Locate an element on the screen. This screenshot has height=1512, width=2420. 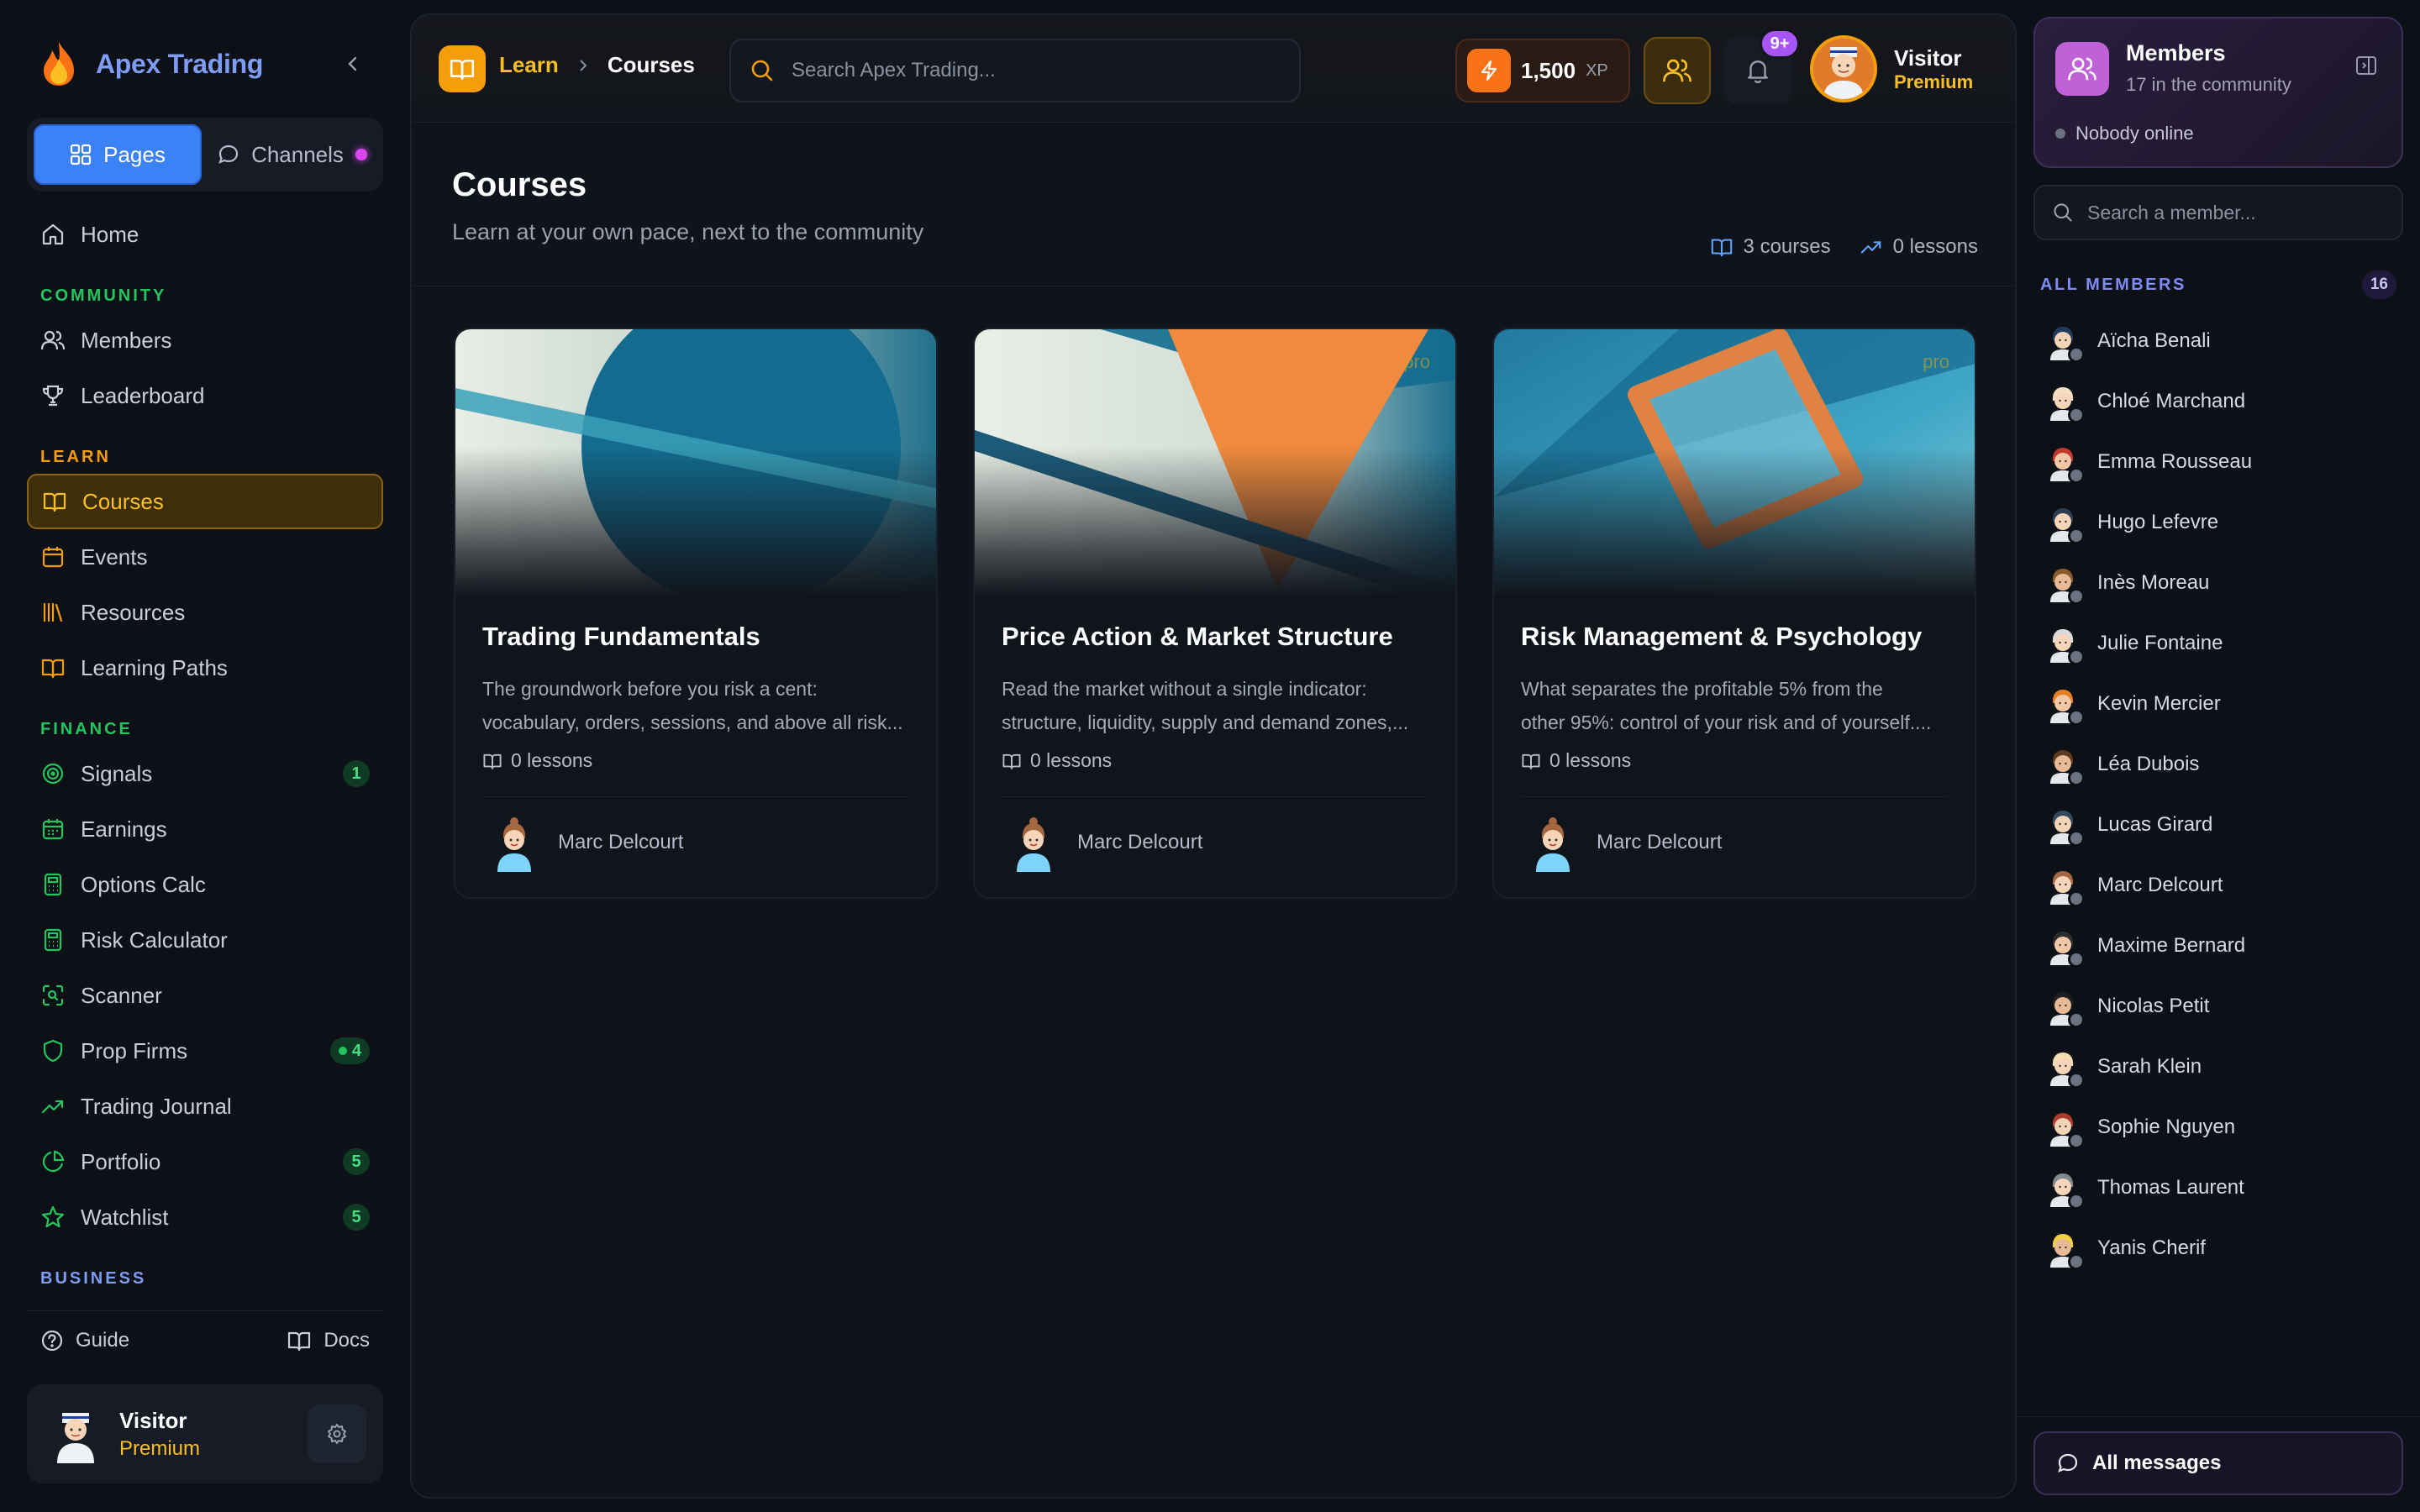
channels-tab: Channels is located at coordinates (292, 154).